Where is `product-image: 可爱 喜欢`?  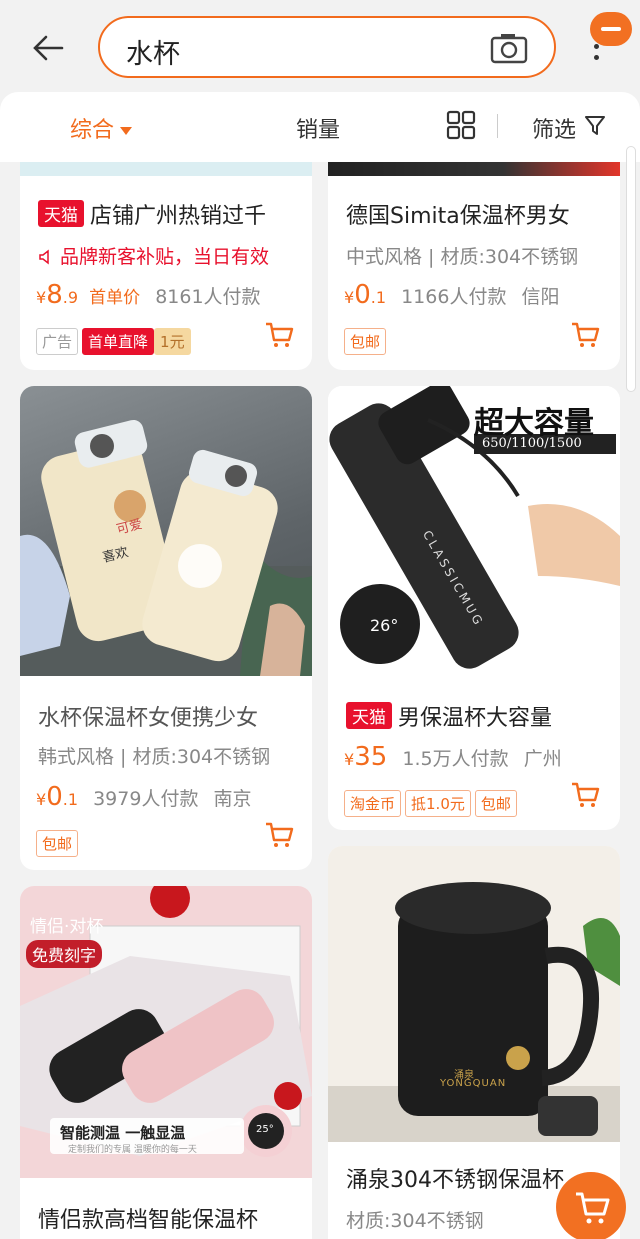
product-image: 可爱 喜欢 is located at coordinates (166, 531).